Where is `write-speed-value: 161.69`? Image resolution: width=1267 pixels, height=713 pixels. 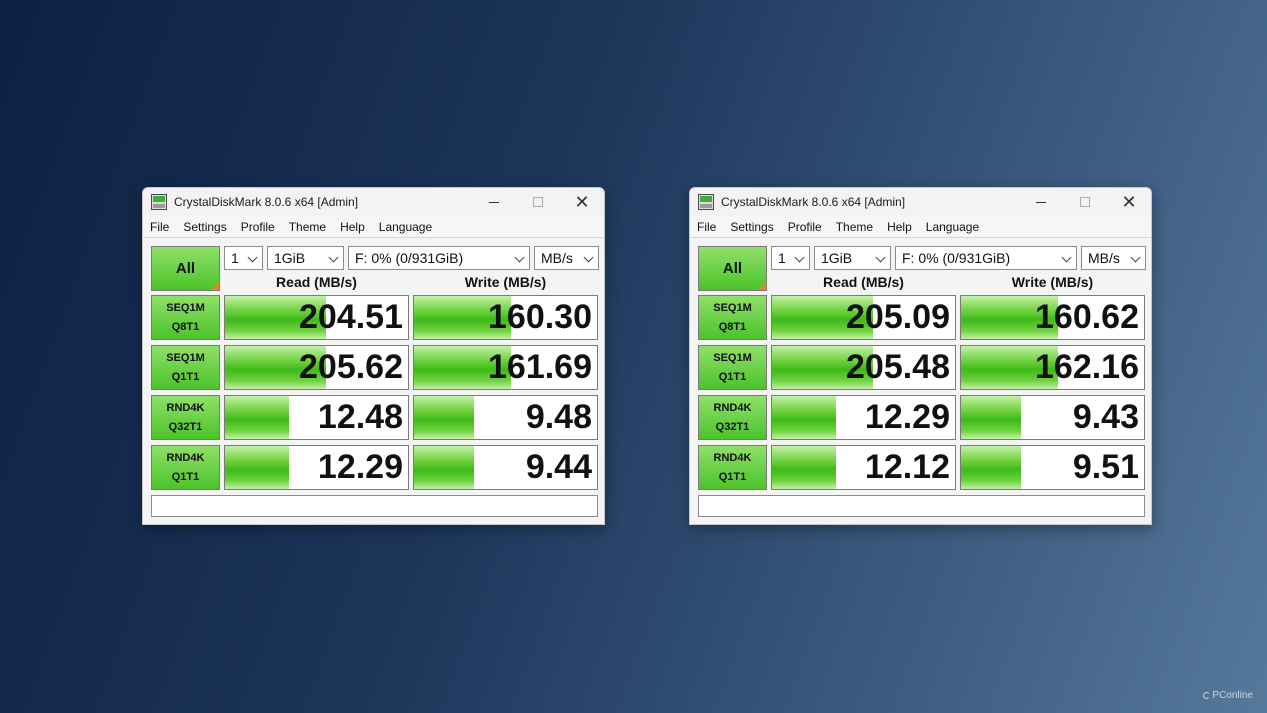
write-speed-value: 161.69 is located at coordinates (540, 367).